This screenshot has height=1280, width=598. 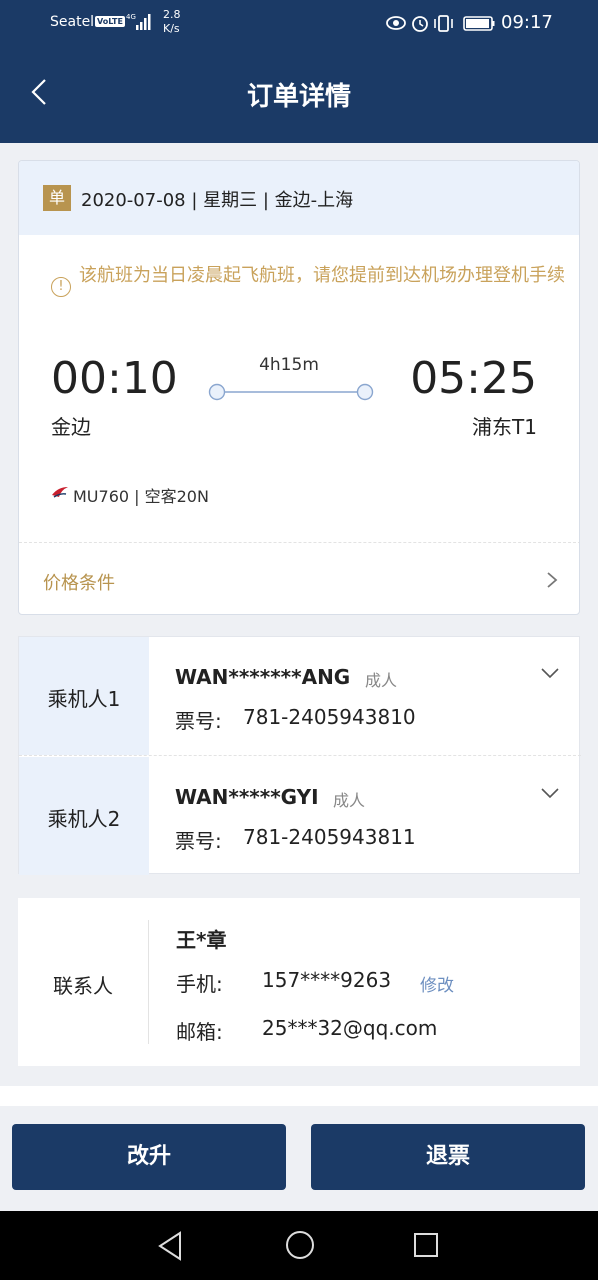 I want to click on flight-summary: 2020-07-08 | 星期三 | 金边-上海, so click(x=217, y=200).